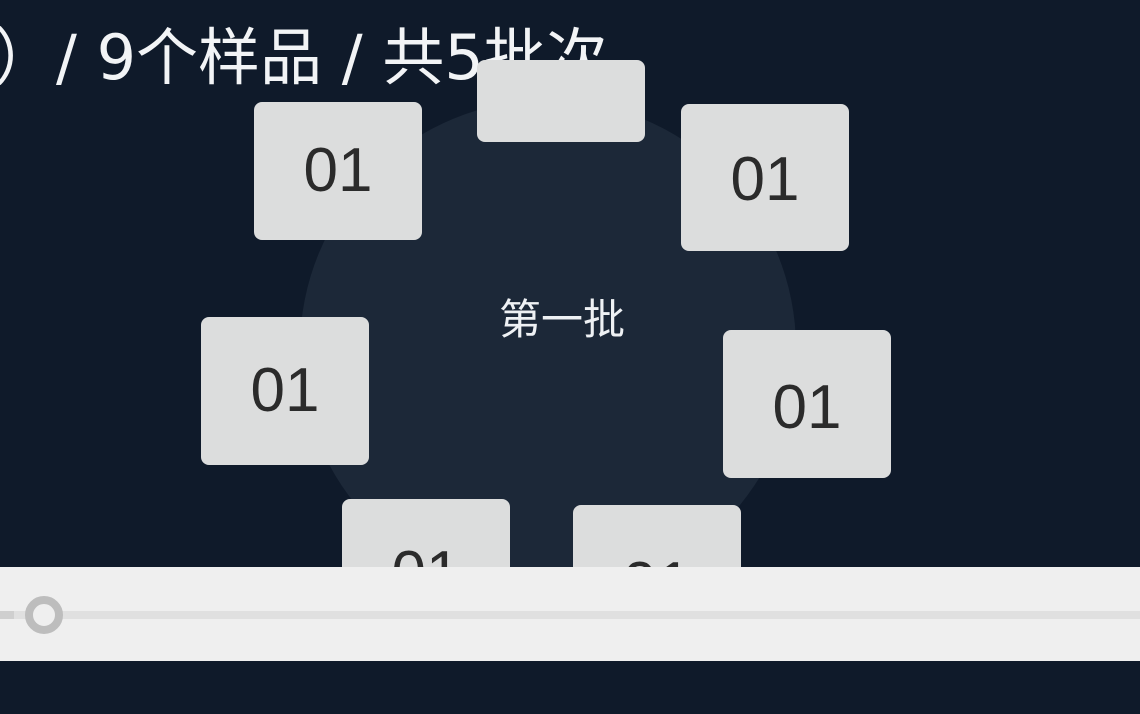  What do you see at coordinates (561, 319) in the screenshot?
I see `batch-label: 第一批` at bounding box center [561, 319].